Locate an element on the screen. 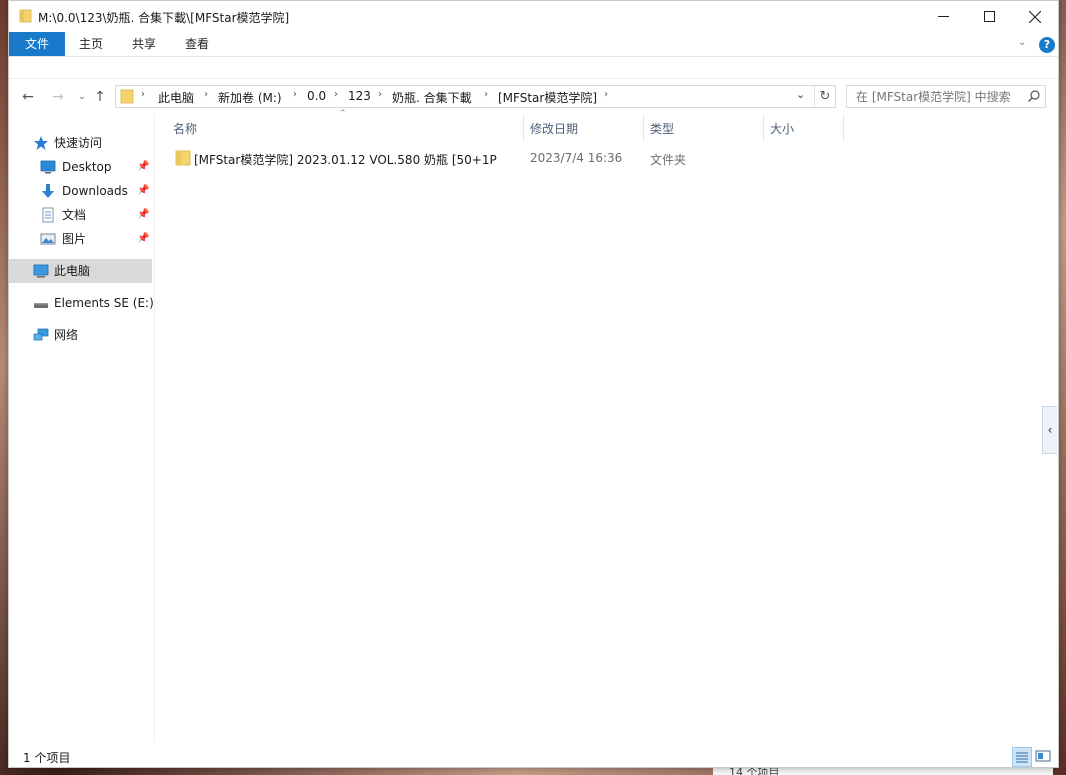 This screenshot has width=1066, height=775. up-button: ↑ is located at coordinates (100, 97).